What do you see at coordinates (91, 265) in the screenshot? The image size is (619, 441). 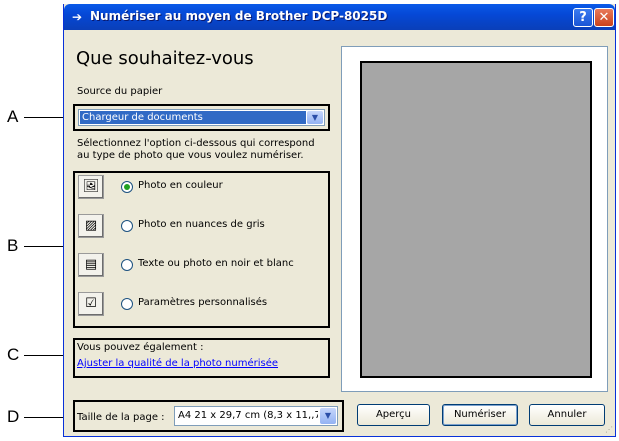 I see `text-bw-icon: ▤` at bounding box center [91, 265].